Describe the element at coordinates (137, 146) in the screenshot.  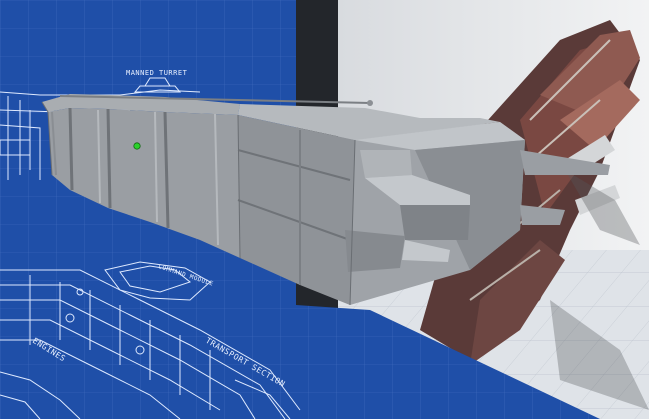
I see `pivot-marker` at that location.